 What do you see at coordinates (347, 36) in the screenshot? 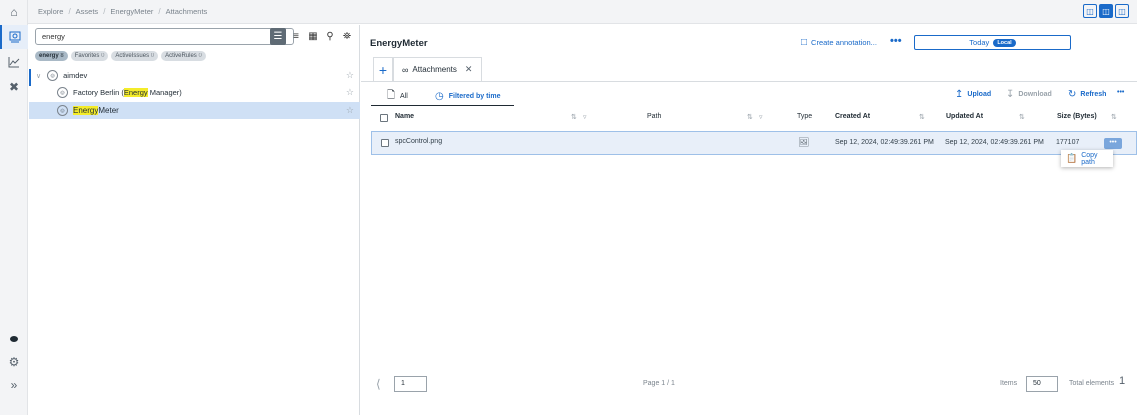
I see `hierarchy-icon: ⛯` at bounding box center [347, 36].